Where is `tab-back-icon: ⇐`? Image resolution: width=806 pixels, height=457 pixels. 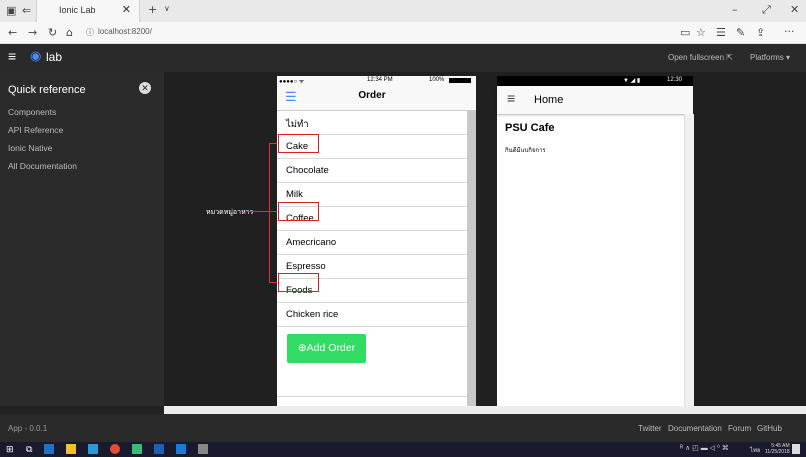
tab-back-icon: ⇐ is located at coordinates (26, 10).